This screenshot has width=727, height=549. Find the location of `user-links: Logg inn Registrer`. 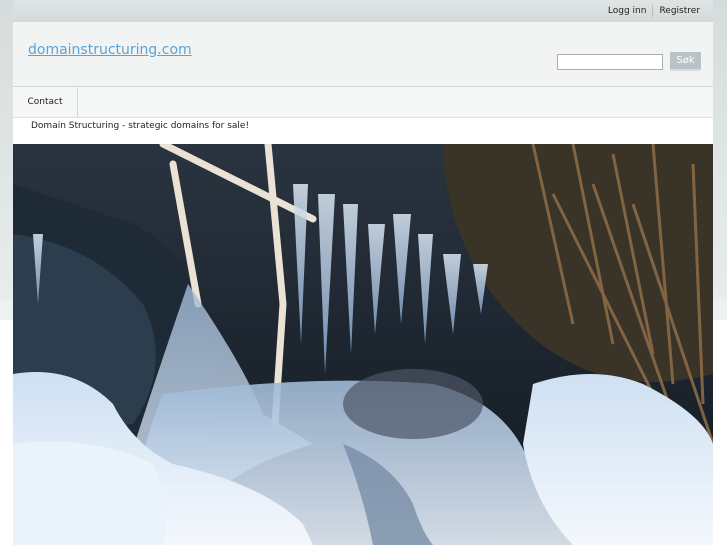

user-links: Logg inn Registrer is located at coordinates (654, 11).